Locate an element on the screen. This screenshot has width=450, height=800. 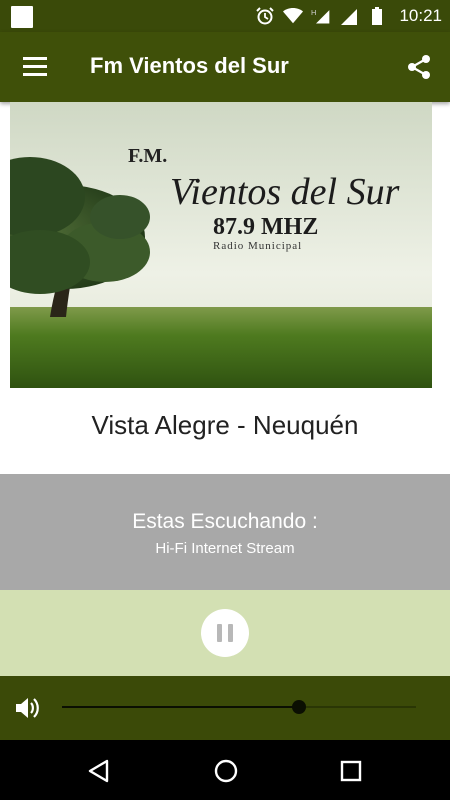
home-icon is located at coordinates (226, 773).